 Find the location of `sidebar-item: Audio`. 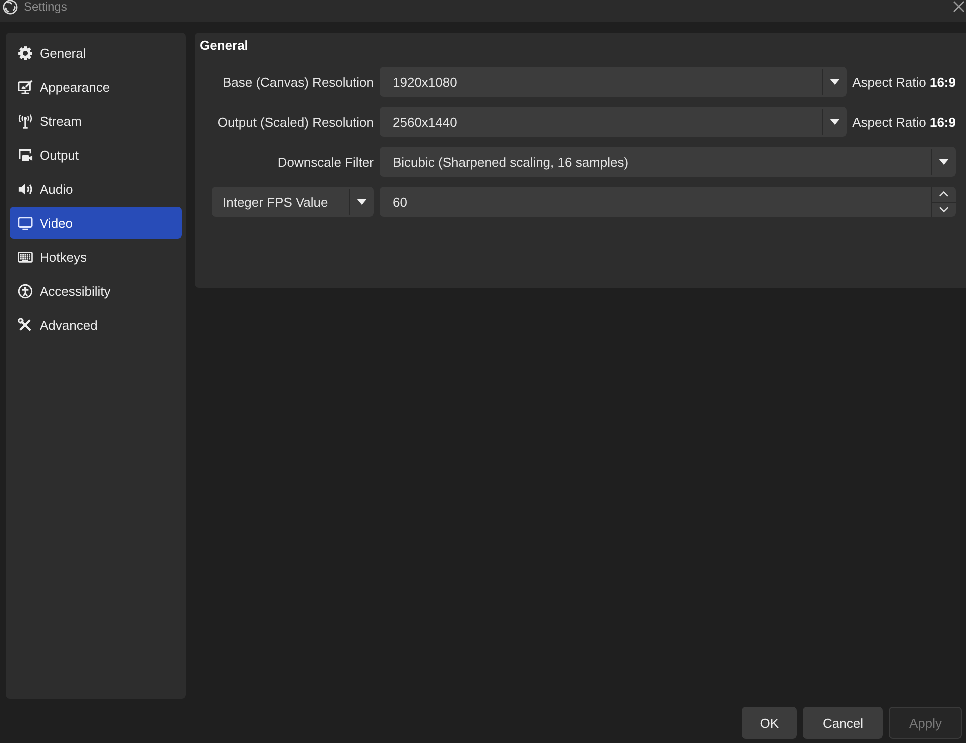

sidebar-item: Audio is located at coordinates (96, 189).